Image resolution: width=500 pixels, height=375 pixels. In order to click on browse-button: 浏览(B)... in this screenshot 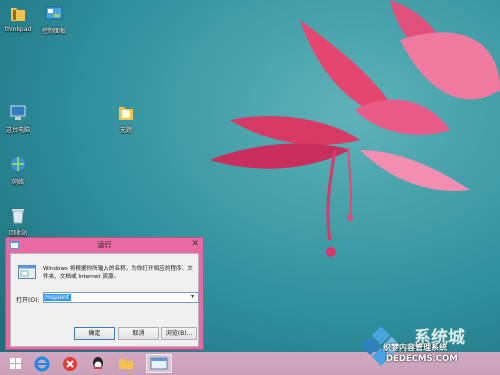, I will do `click(179, 333)`.